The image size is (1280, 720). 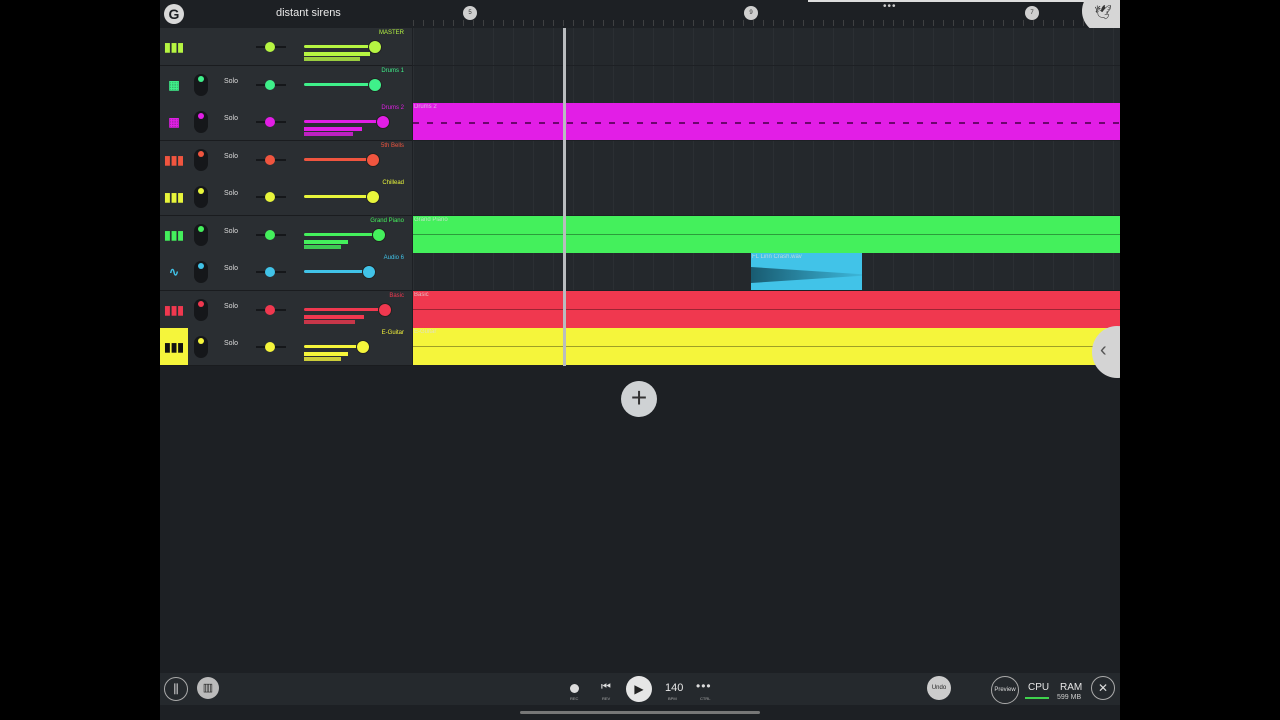 What do you see at coordinates (639, 399) in the screenshot?
I see `add-track-button: +` at bounding box center [639, 399].